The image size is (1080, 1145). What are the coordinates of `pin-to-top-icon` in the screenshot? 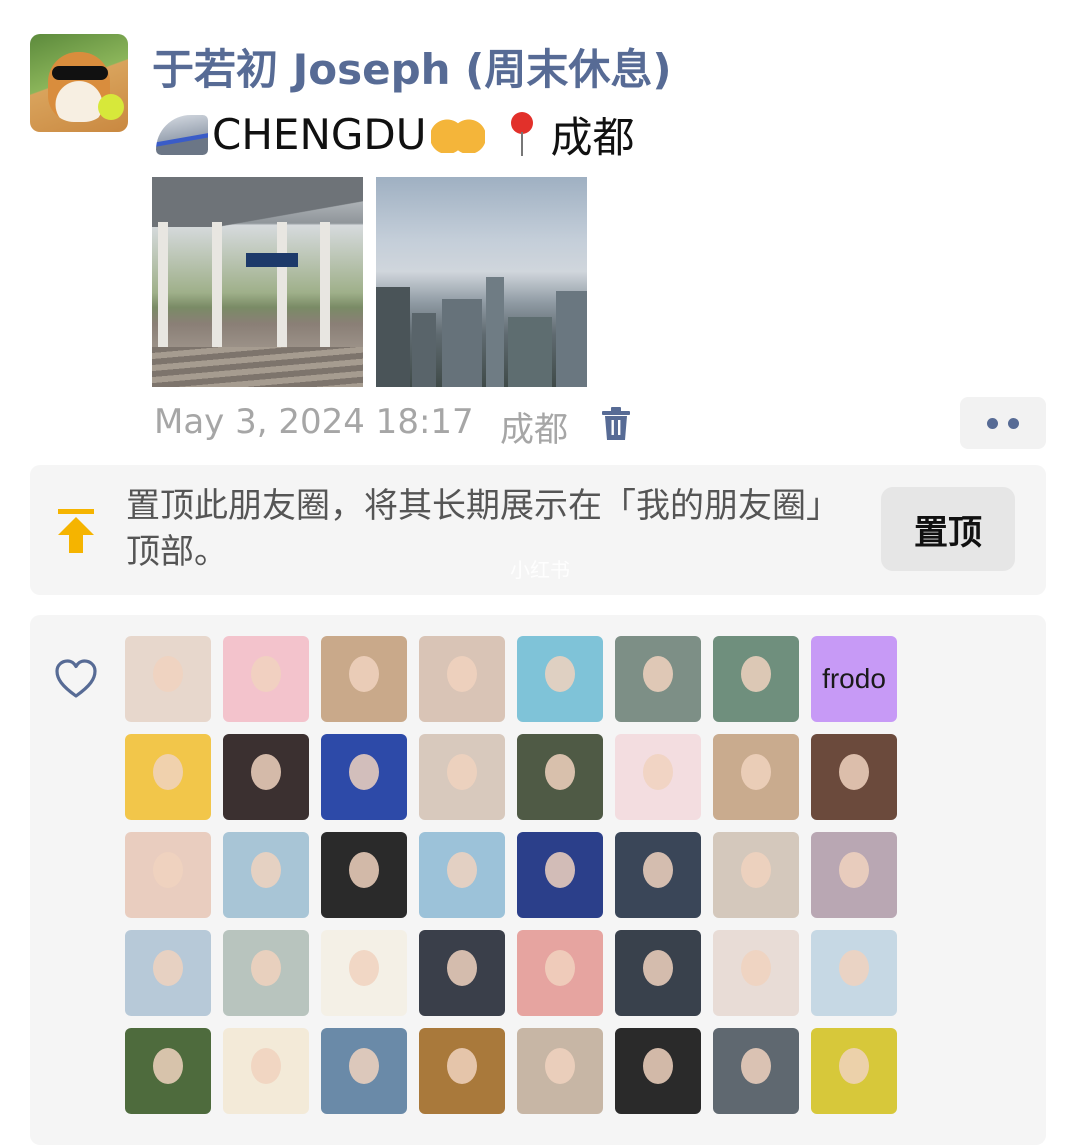 It's located at (76, 531).